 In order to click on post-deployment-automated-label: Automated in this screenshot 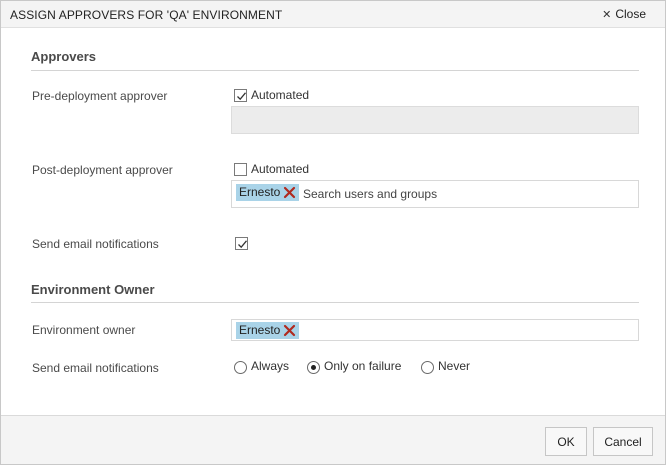, I will do `click(280, 169)`.